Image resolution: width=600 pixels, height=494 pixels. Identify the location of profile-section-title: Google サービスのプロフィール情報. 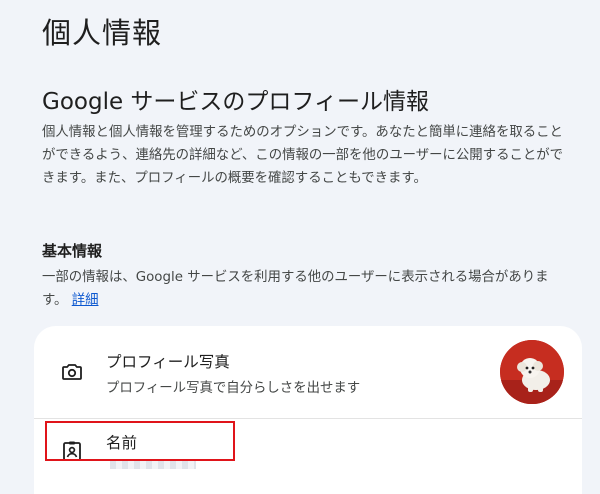
(235, 102).